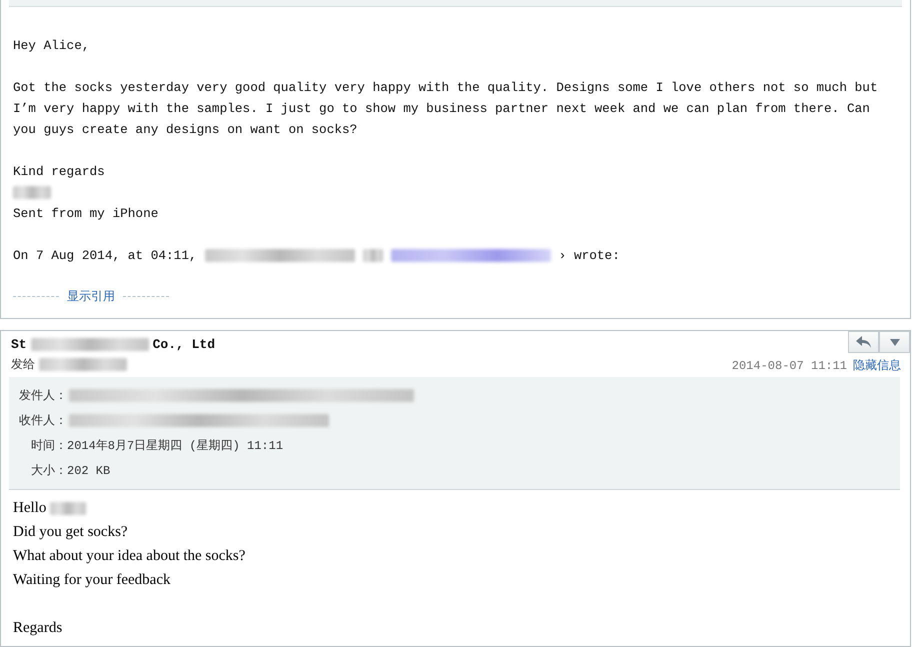  What do you see at coordinates (37, 628) in the screenshot?
I see `body-text: Regards` at bounding box center [37, 628].